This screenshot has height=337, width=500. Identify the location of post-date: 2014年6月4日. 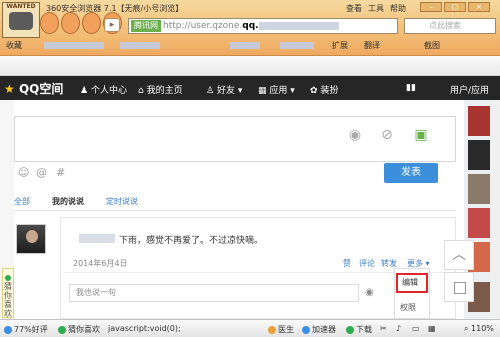
(100, 263).